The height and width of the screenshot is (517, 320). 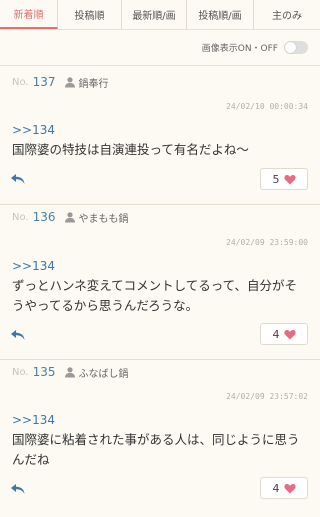 I want to click on post-number: 136, so click(x=44, y=217).